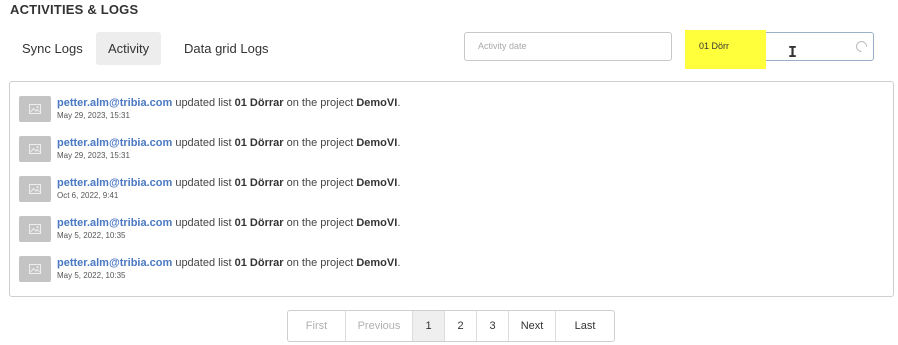 Image resolution: width=898 pixels, height=345 pixels. Describe the element at coordinates (317, 326) in the screenshot. I see `pagination-first-button: First` at that location.